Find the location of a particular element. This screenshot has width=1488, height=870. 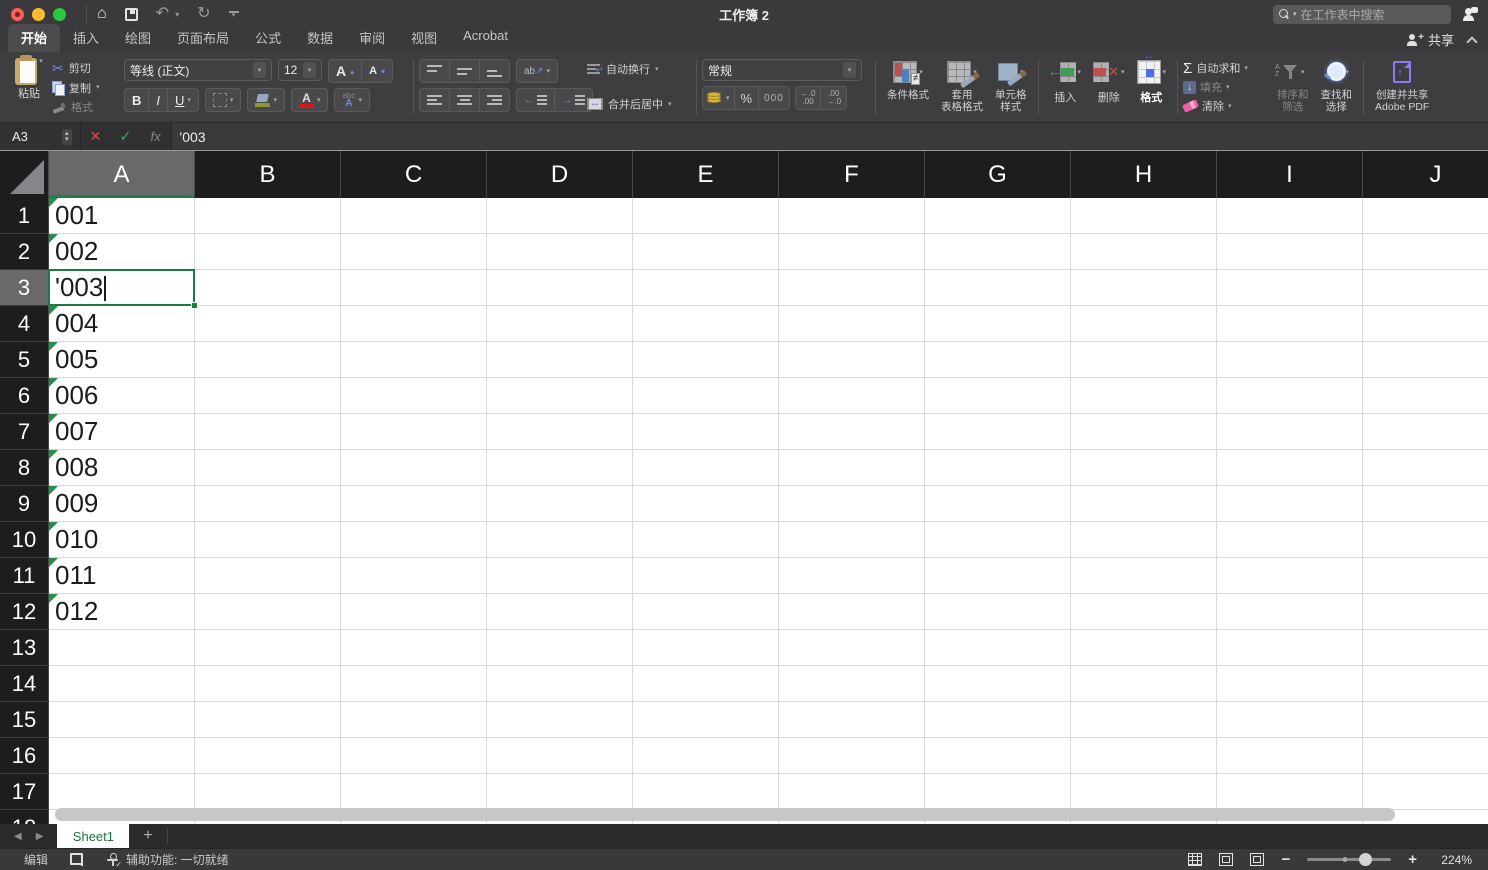

column-header-E: E is located at coordinates (706, 174).